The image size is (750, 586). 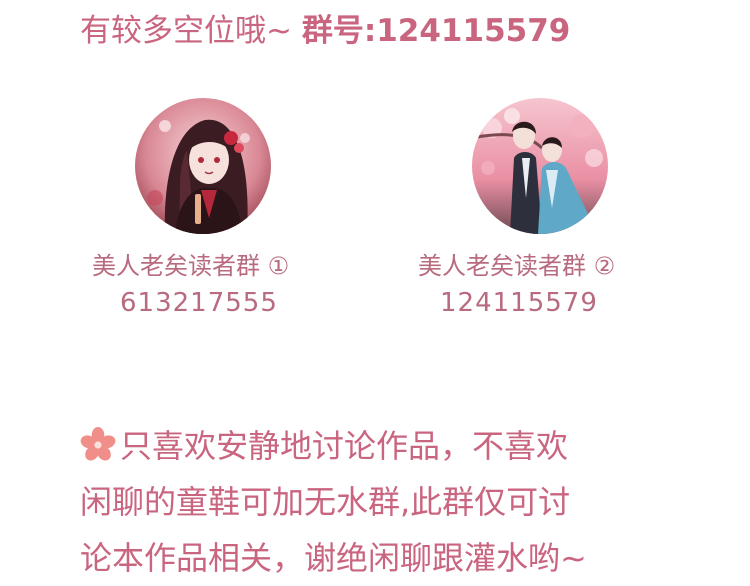 I want to click on group-2-avatar, so click(x=540, y=166).